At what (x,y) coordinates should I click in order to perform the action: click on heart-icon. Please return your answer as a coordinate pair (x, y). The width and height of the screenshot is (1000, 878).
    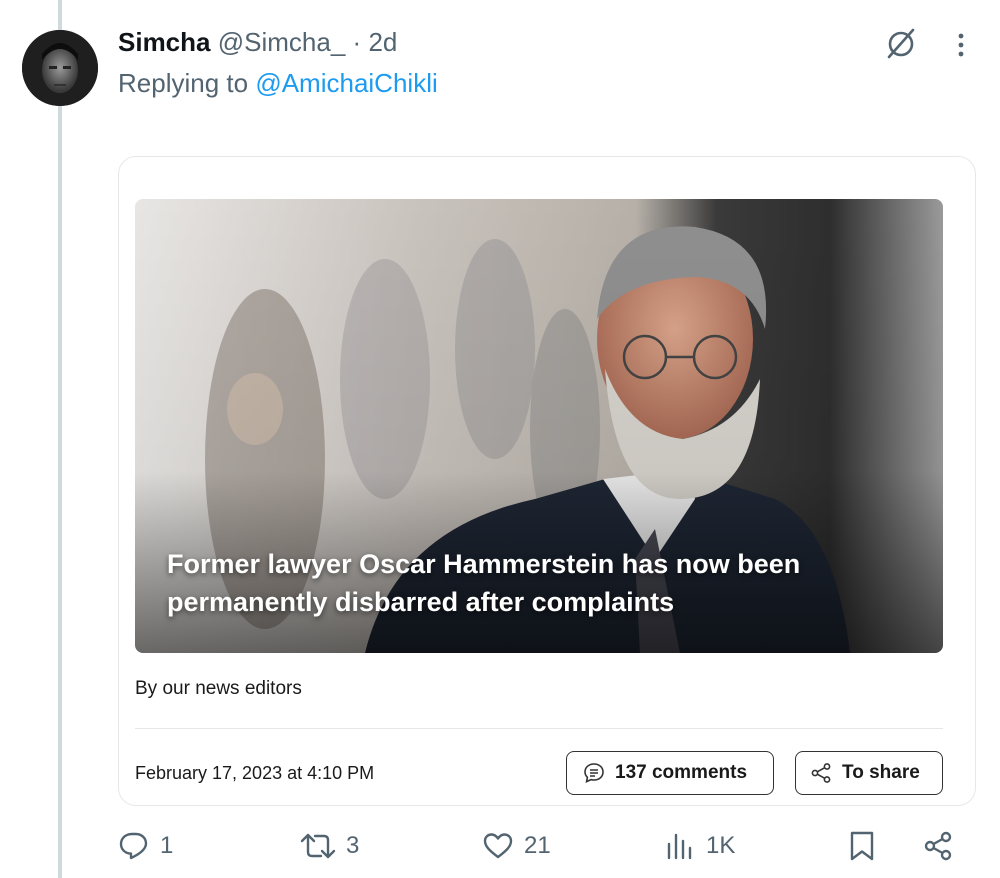
    Looking at the image, I should click on (498, 846).